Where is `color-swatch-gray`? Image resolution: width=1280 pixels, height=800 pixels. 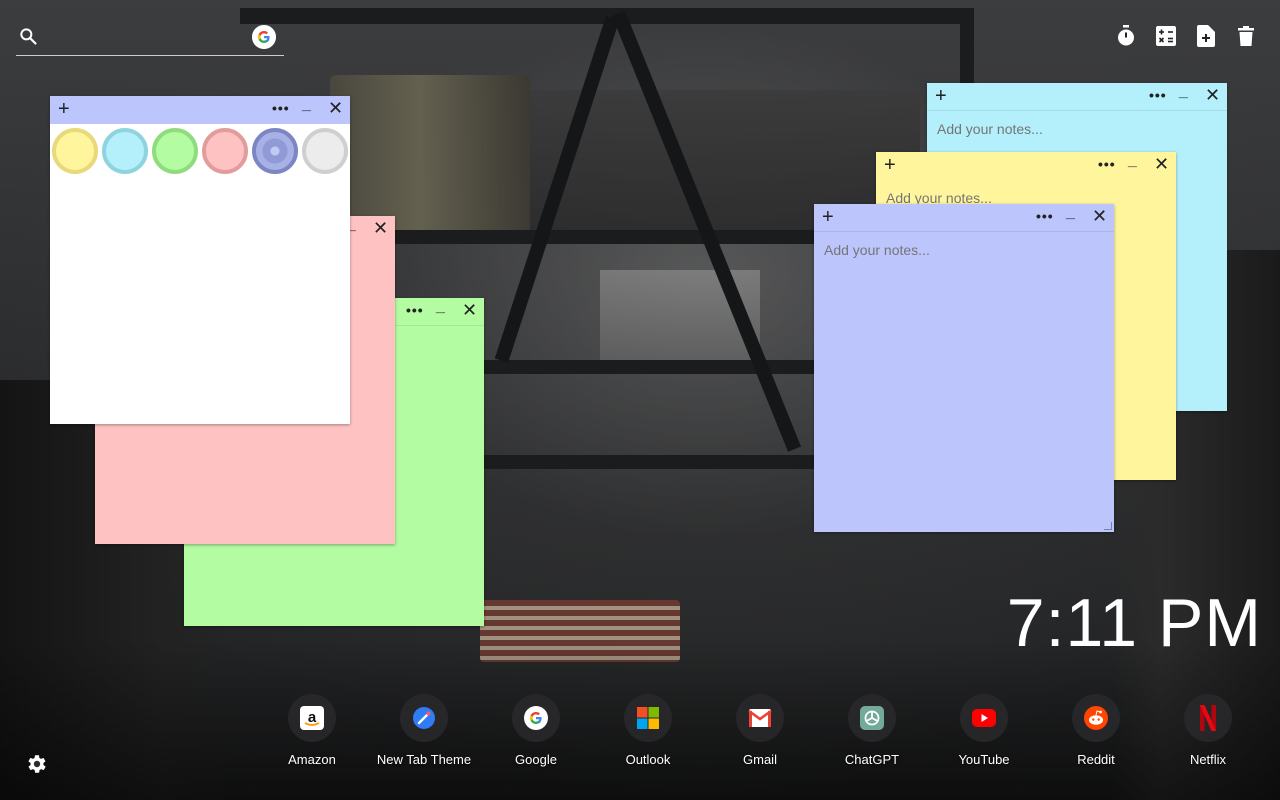 color-swatch-gray is located at coordinates (325, 151).